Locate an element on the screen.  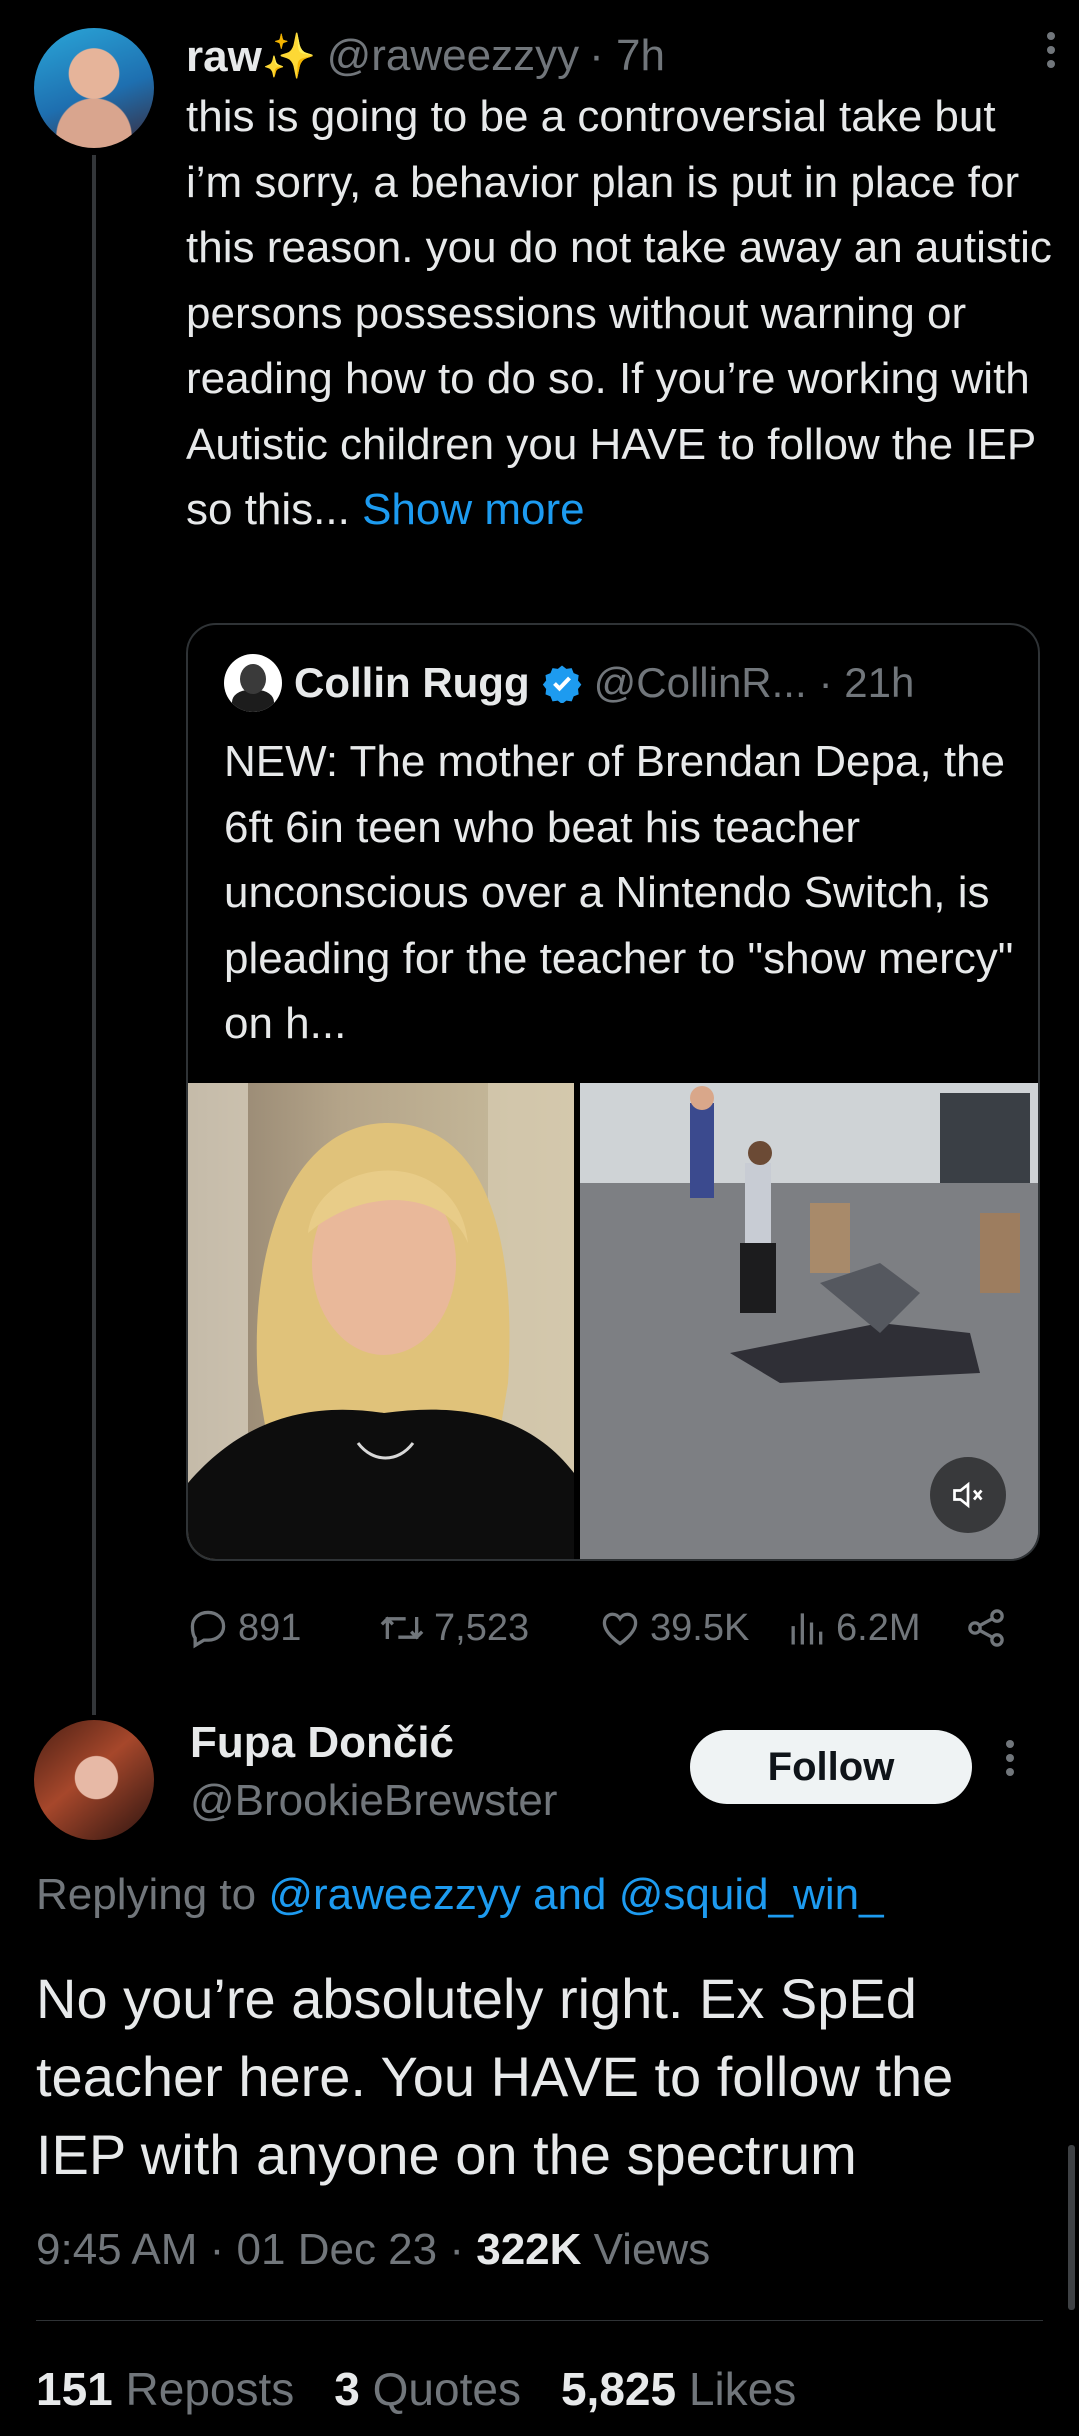
quote-header: Collin Rugg @CollinR... · 21h is located at coordinates (569, 683).